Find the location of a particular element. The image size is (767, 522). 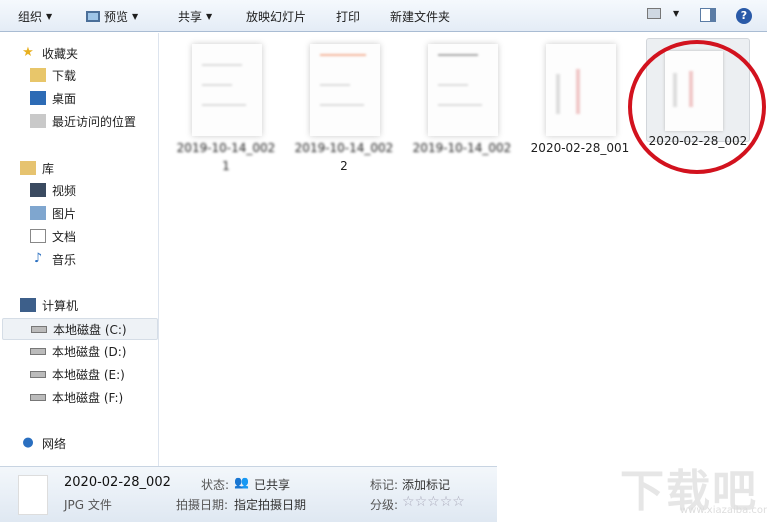

nav-desktop: 桌面 is located at coordinates (53, 98).